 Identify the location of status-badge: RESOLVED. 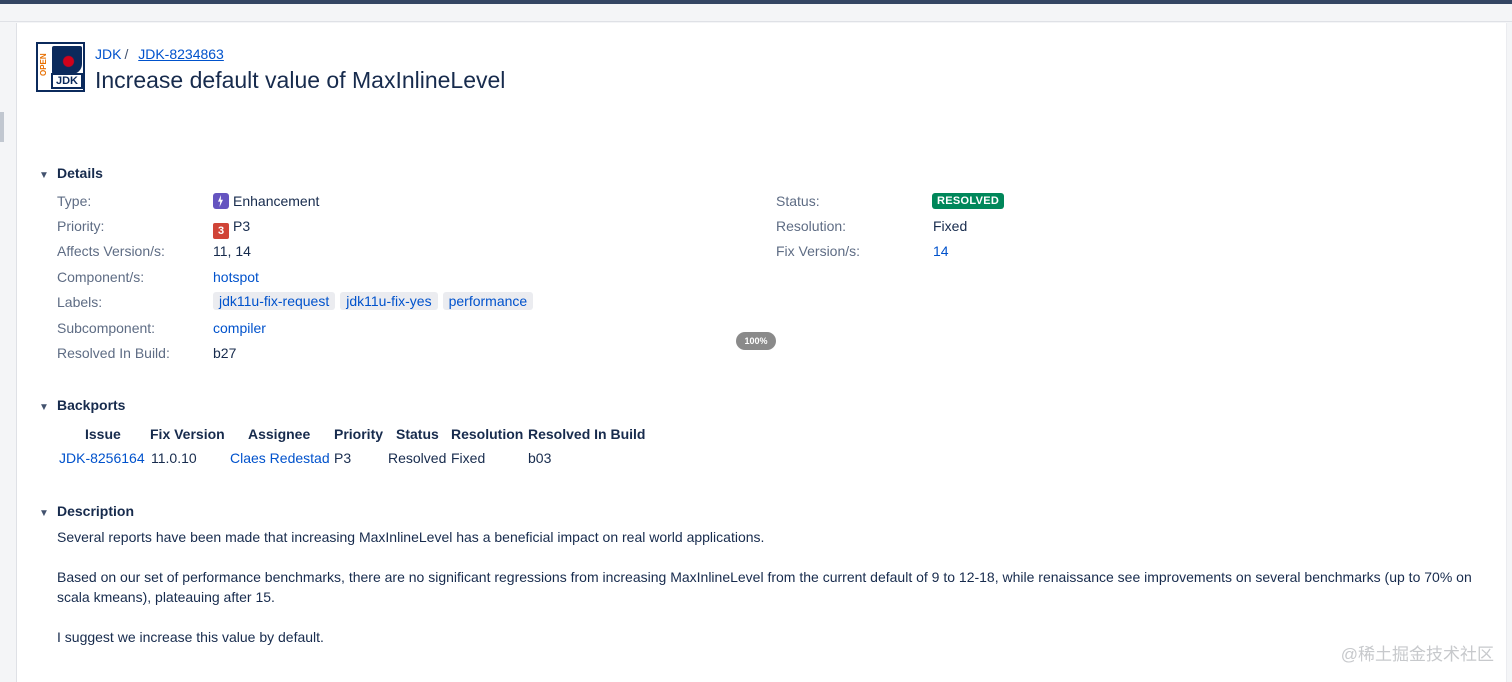
(968, 201).